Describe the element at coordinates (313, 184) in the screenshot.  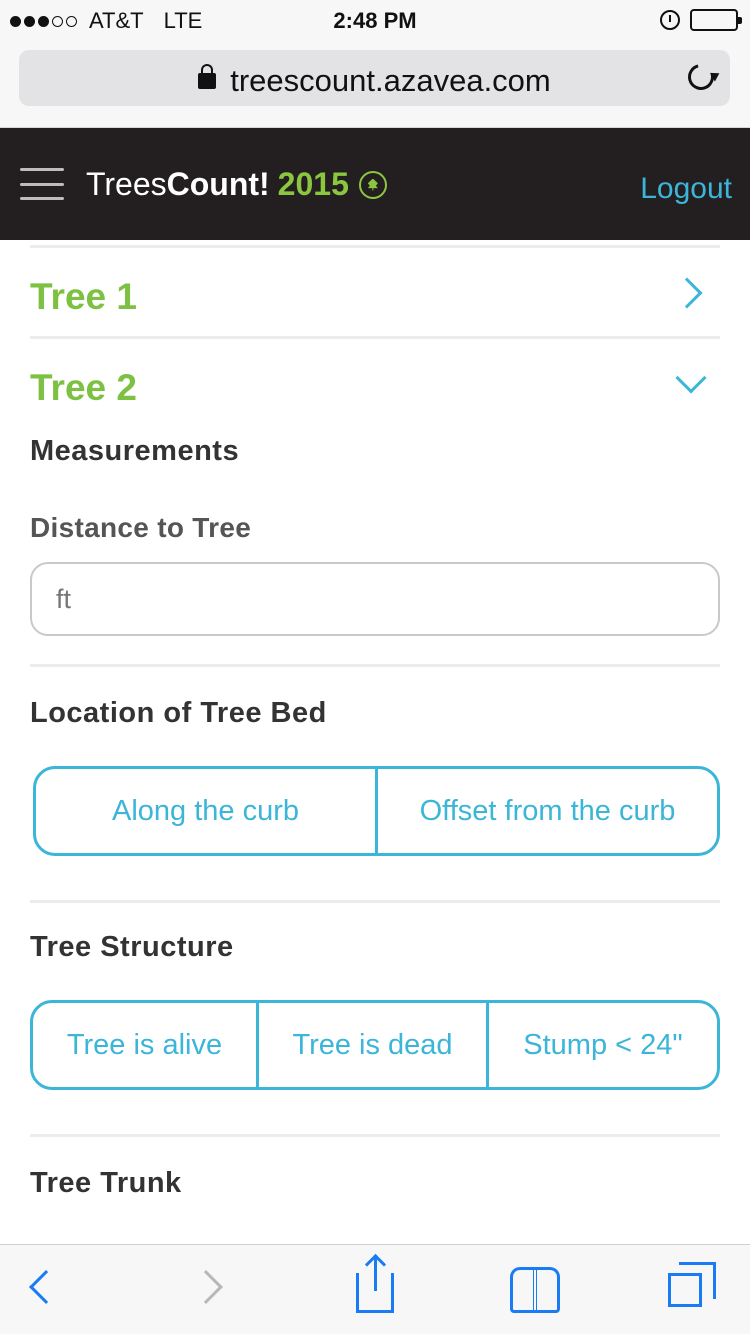
I see `brand-year: 2015` at that location.